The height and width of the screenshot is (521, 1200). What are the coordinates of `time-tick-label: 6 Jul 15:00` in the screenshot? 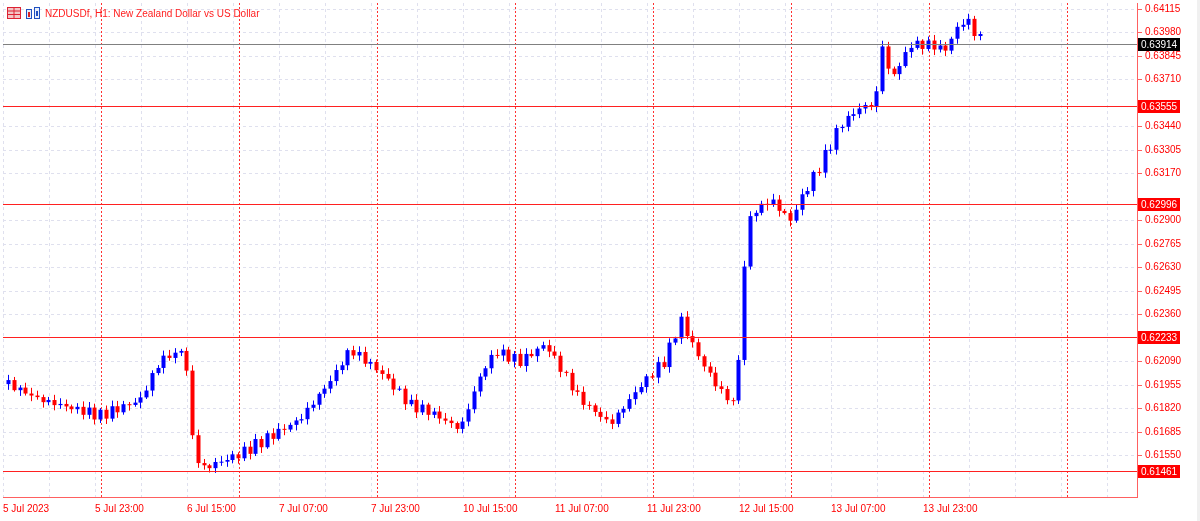 It's located at (211, 508).